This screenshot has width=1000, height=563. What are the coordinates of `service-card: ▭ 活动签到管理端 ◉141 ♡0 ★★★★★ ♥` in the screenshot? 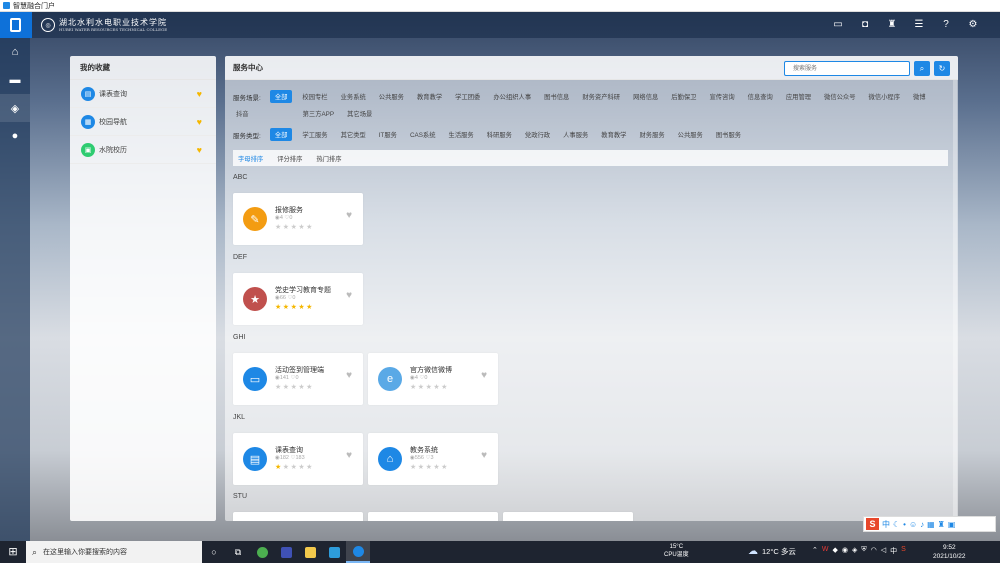 It's located at (298, 379).